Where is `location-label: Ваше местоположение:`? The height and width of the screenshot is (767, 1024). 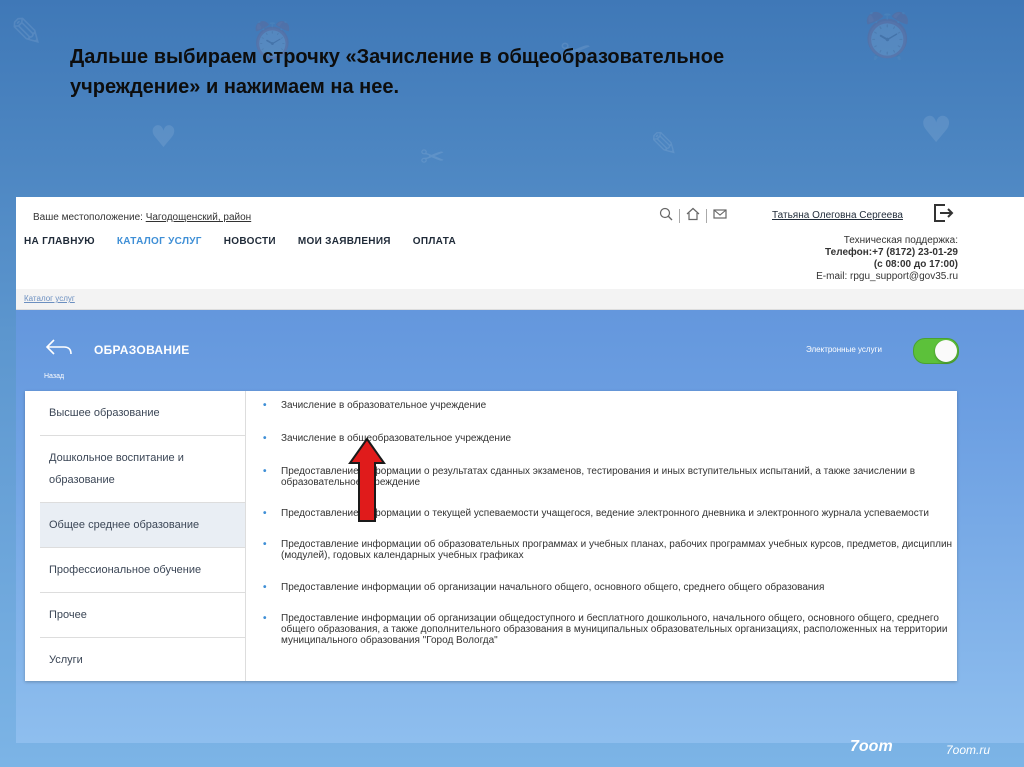 location-label: Ваше местоположение: is located at coordinates (88, 217).